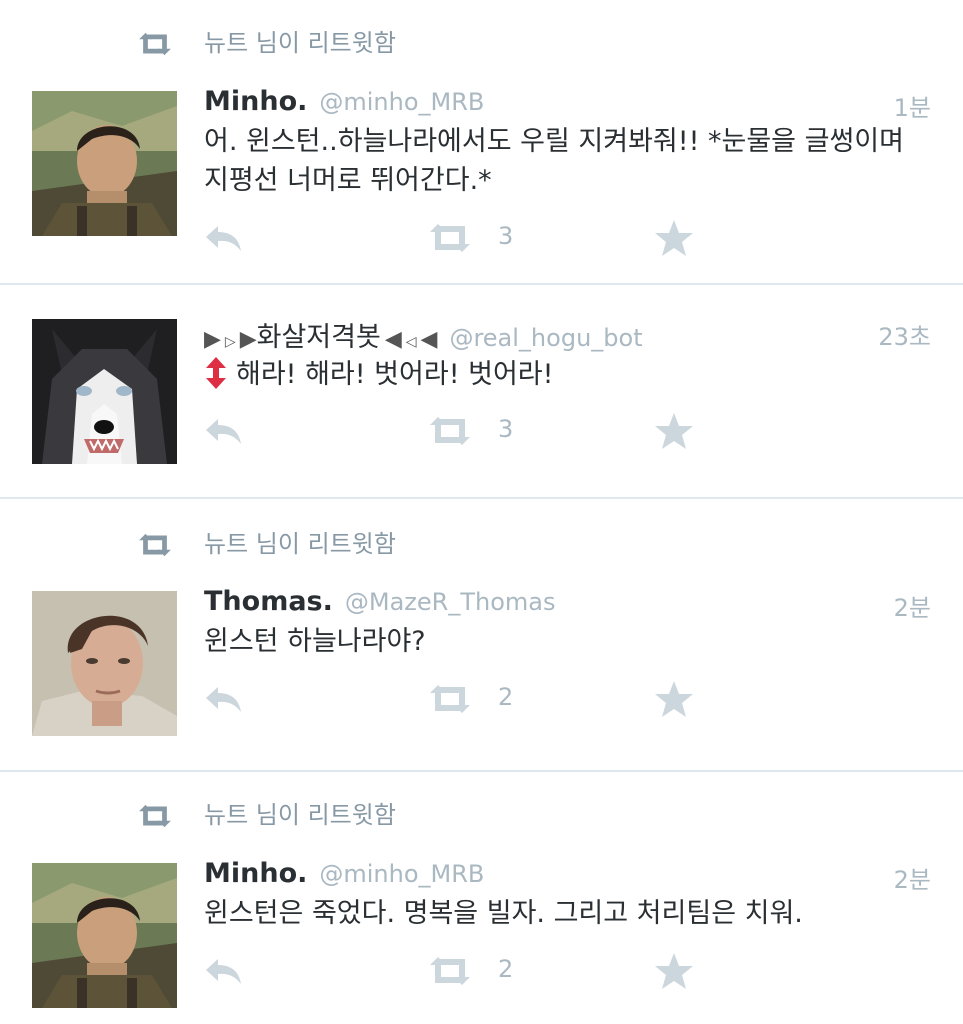 The width and height of the screenshot is (963, 1024). What do you see at coordinates (567, 876) in the screenshot?
I see `tweet-header: Minho. @minho_MRB 2분` at bounding box center [567, 876].